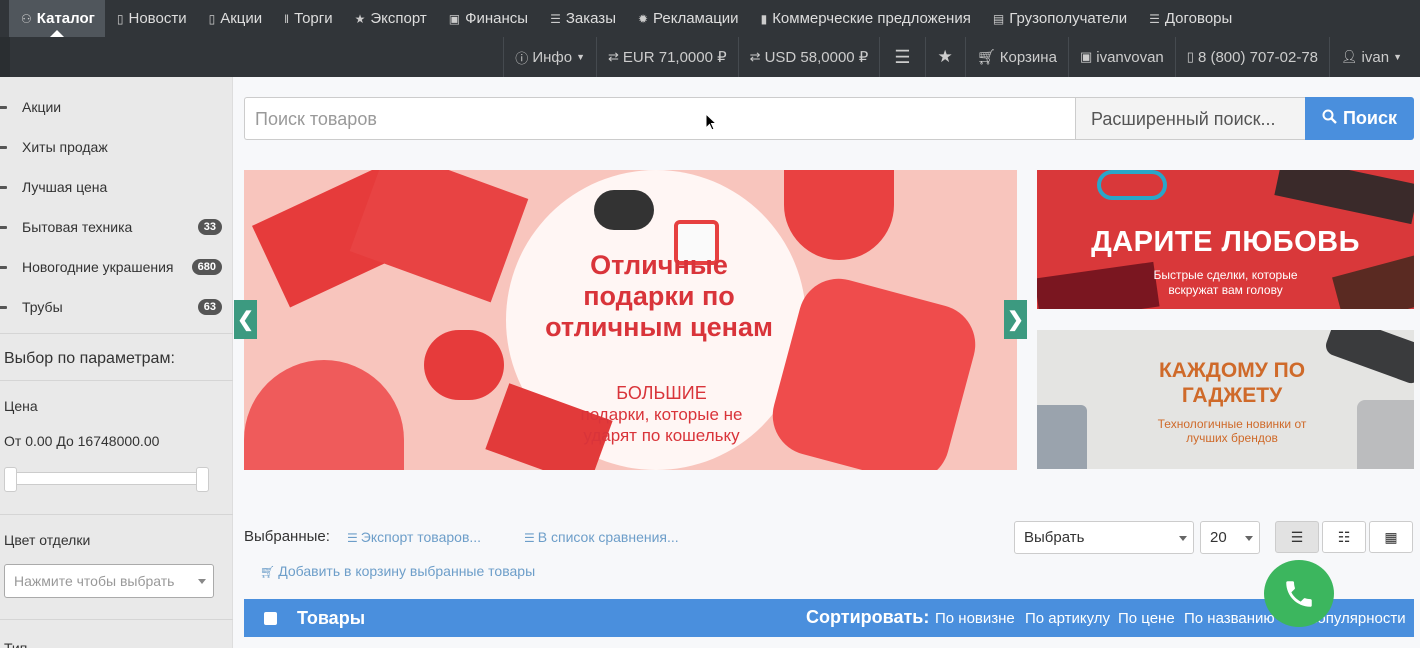  What do you see at coordinates (582, 18) in the screenshot?
I see `nav-orders: ☰ Заказы` at bounding box center [582, 18].